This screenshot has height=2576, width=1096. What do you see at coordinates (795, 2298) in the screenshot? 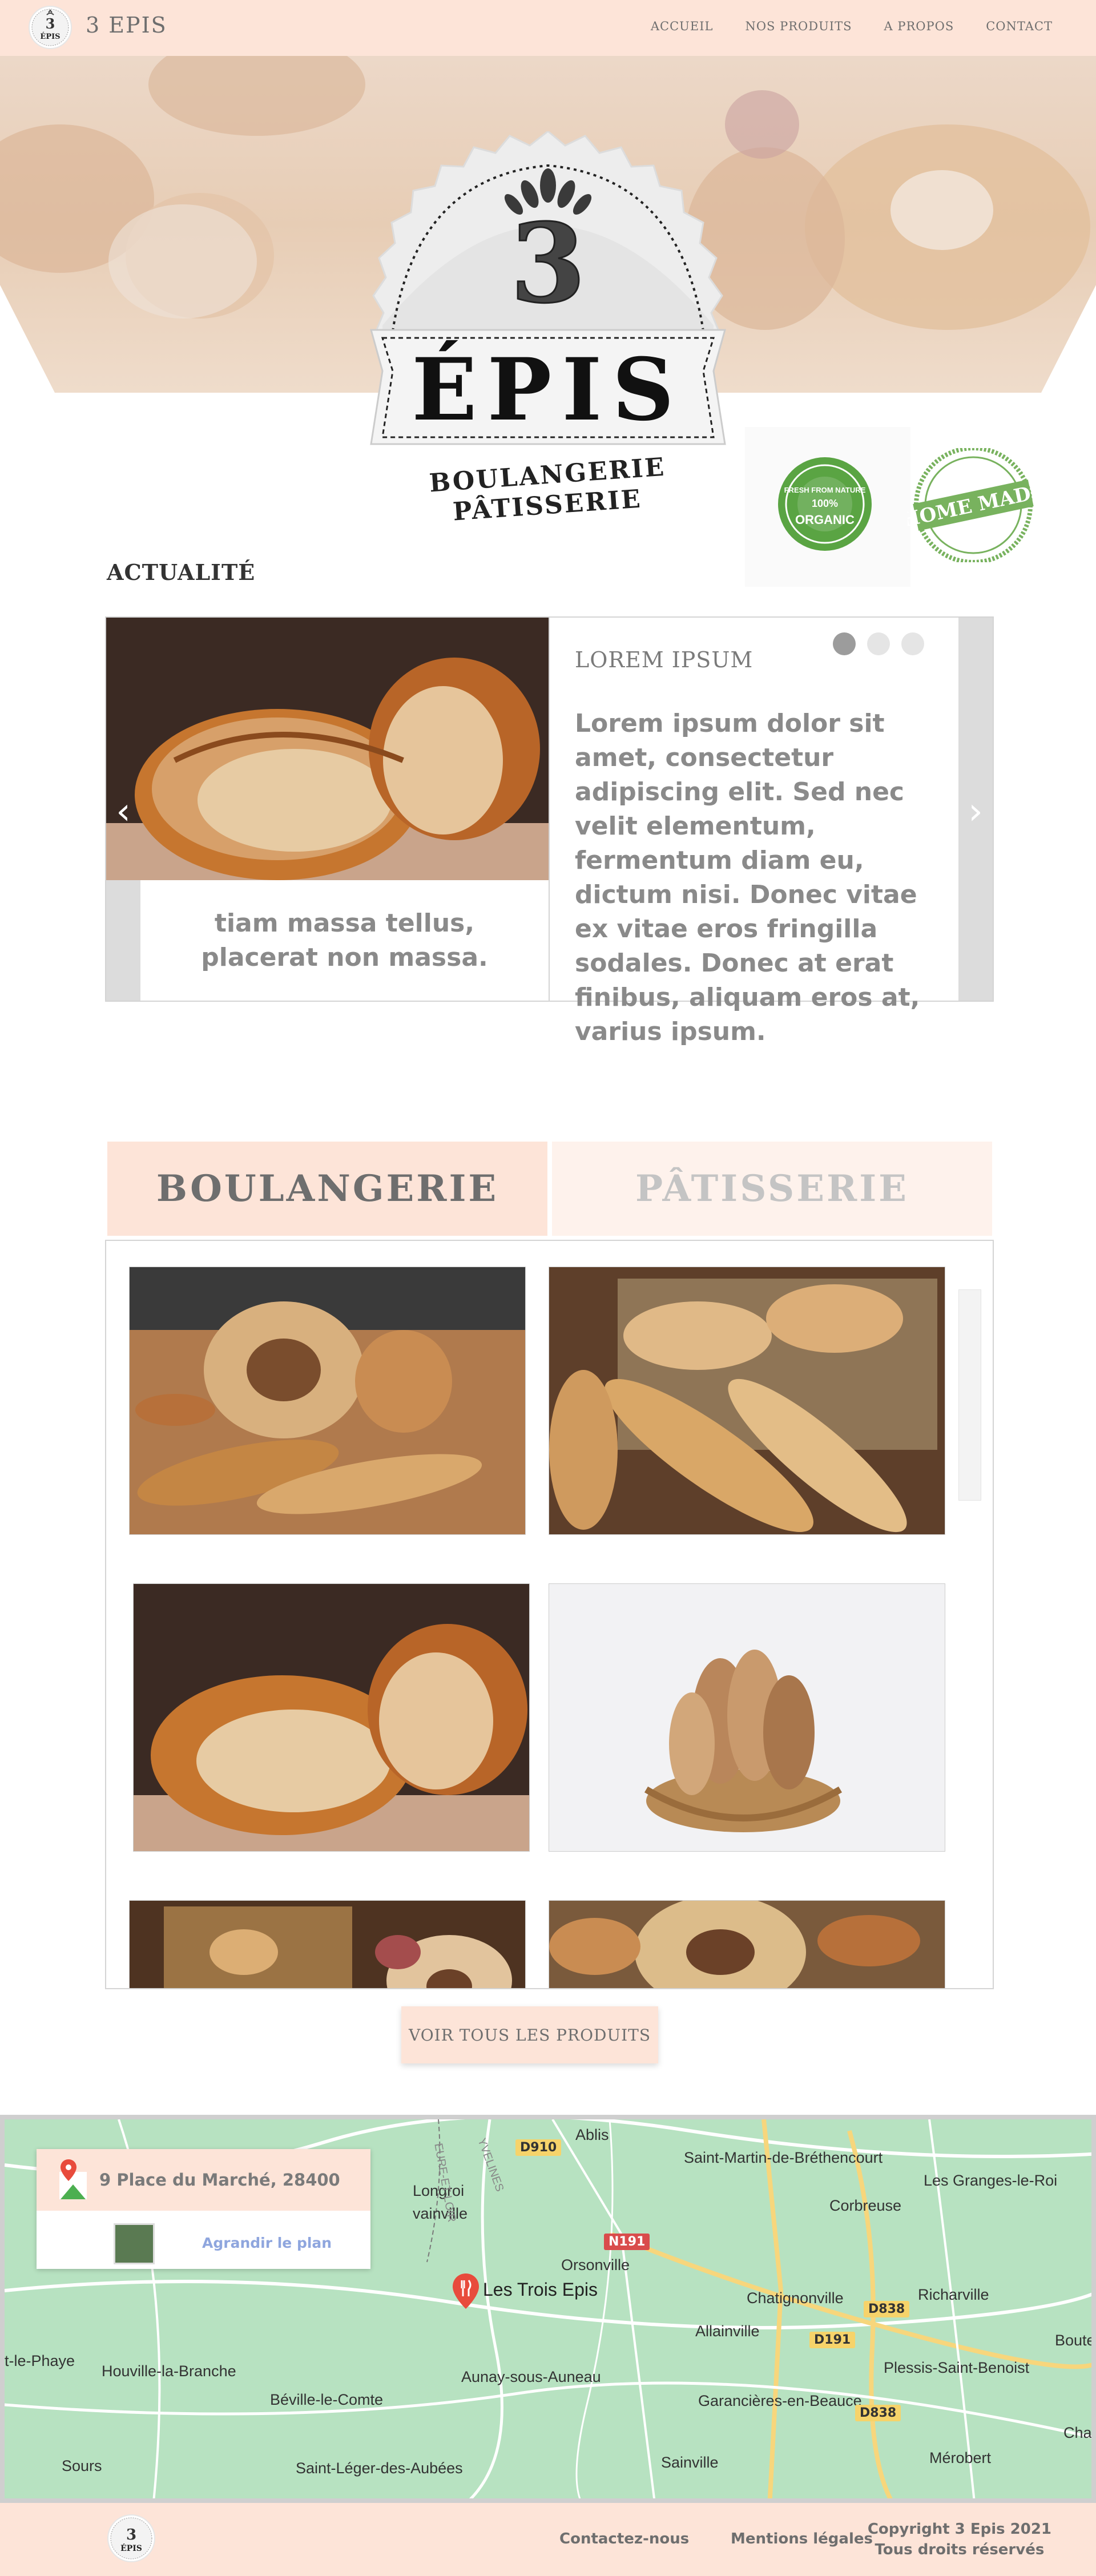
I see `map-place: Chatignonville` at bounding box center [795, 2298].